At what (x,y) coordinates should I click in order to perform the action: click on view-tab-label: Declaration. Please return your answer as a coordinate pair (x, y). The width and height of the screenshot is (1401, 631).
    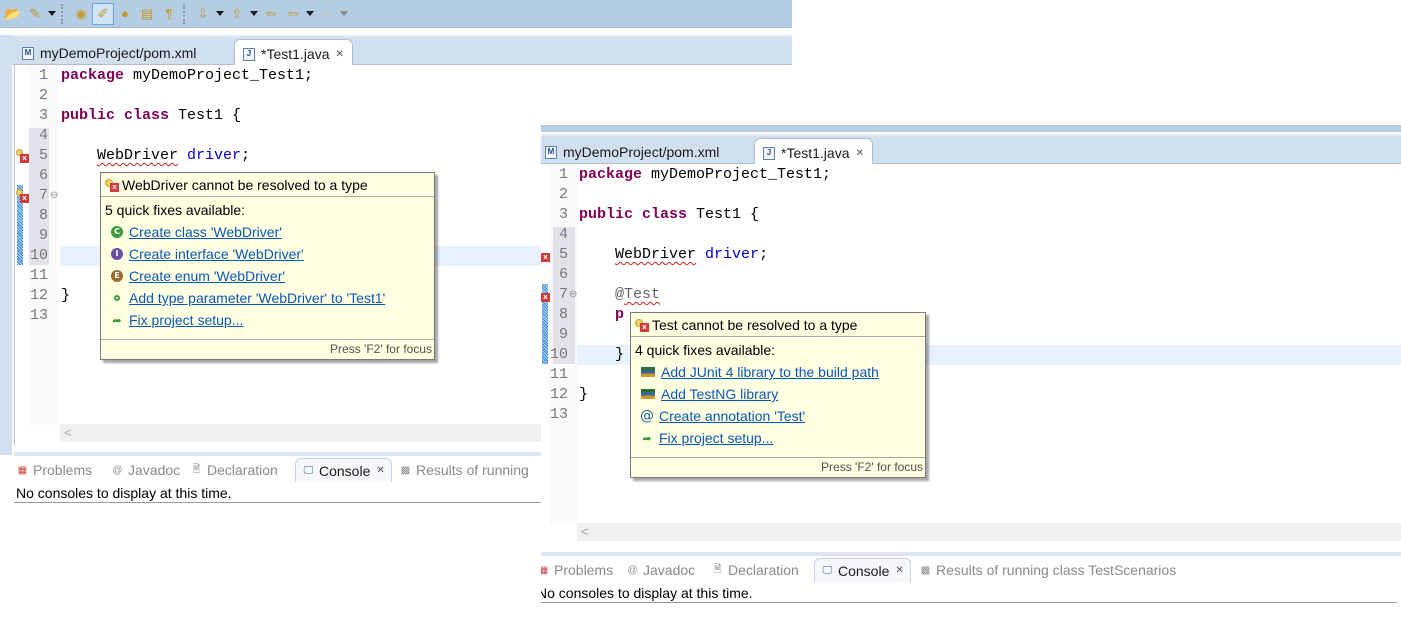
    Looking at the image, I should click on (242, 470).